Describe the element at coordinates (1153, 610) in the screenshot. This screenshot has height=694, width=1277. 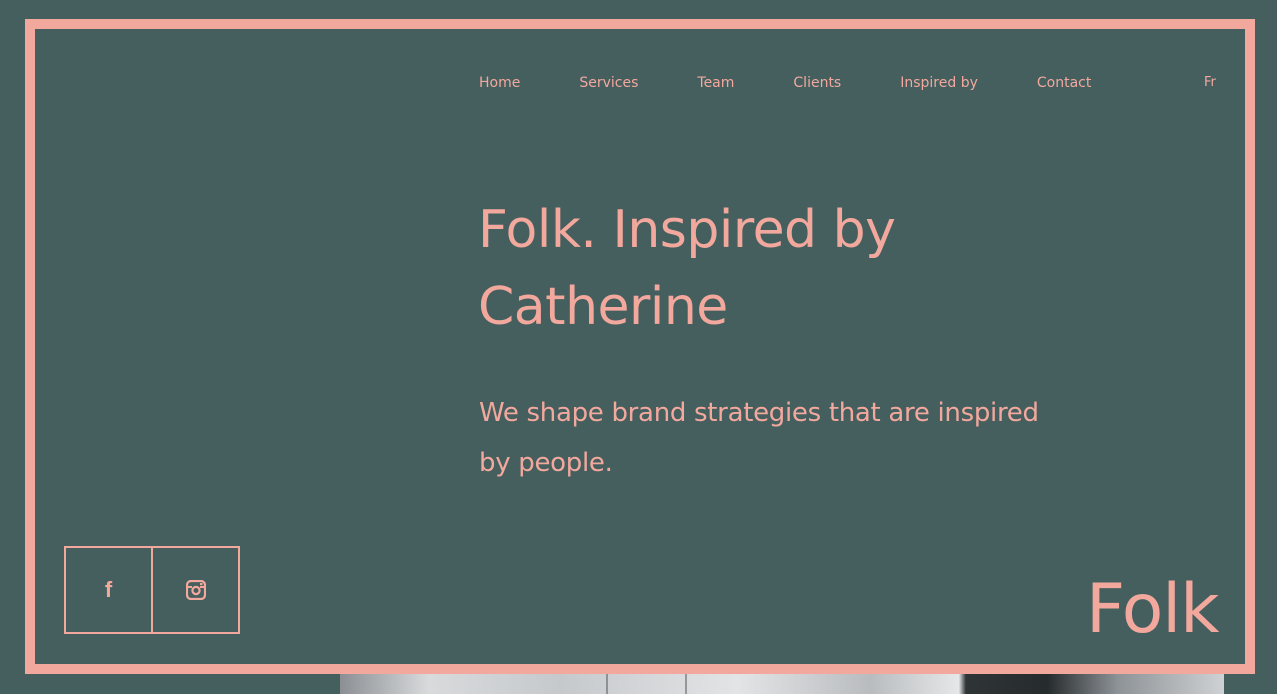
I see `brand-logo: Folk` at that location.